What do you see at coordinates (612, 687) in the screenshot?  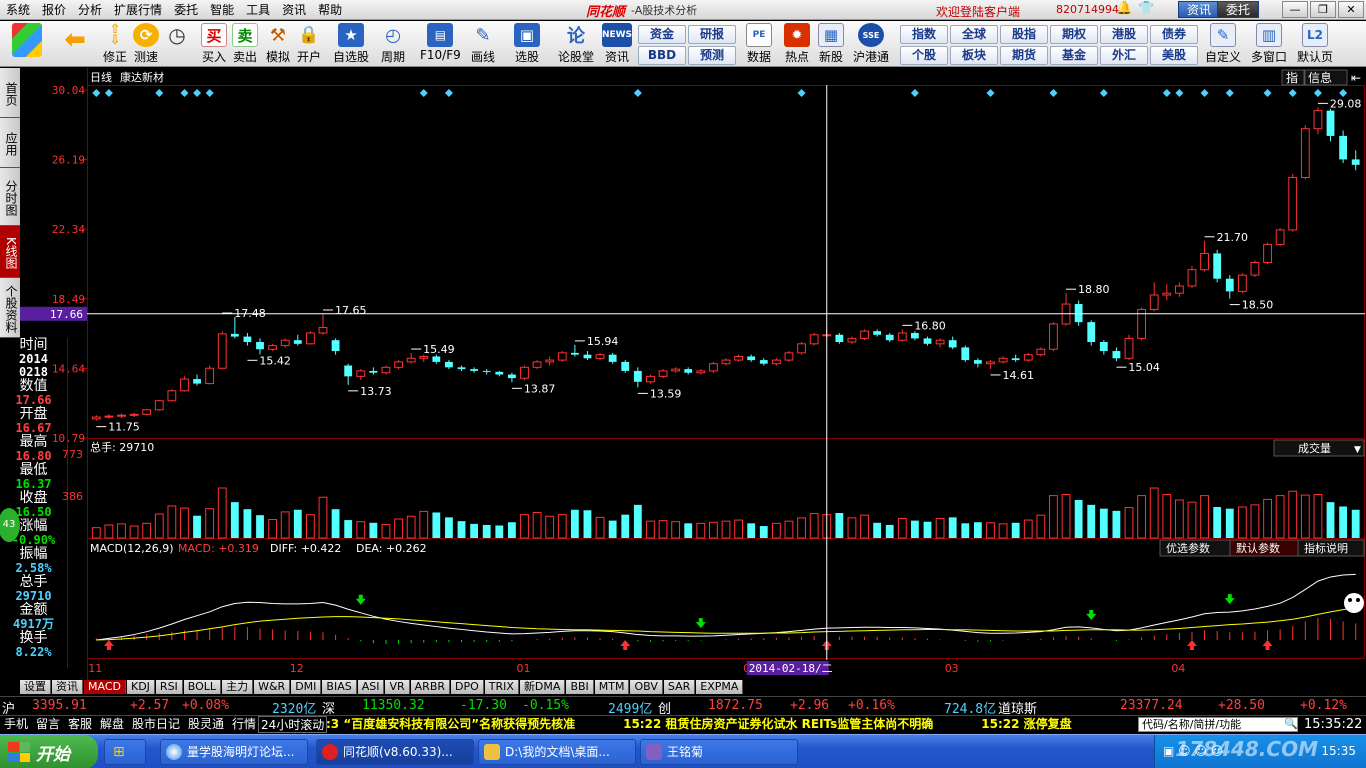 I see `indicator-tab-17: MTM` at bounding box center [612, 687].